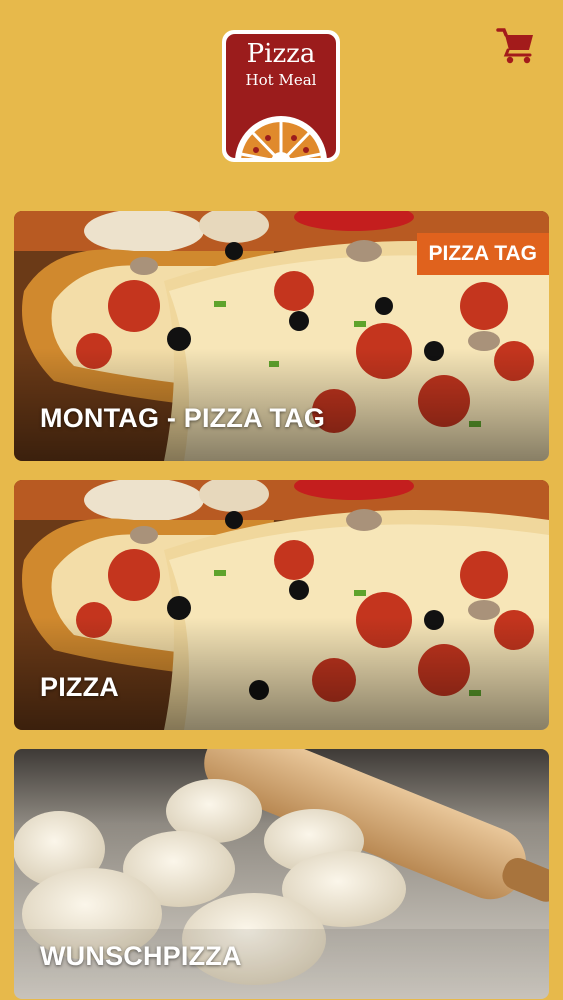 This screenshot has width=563, height=1000. I want to click on cart-icon, so click(514, 46).